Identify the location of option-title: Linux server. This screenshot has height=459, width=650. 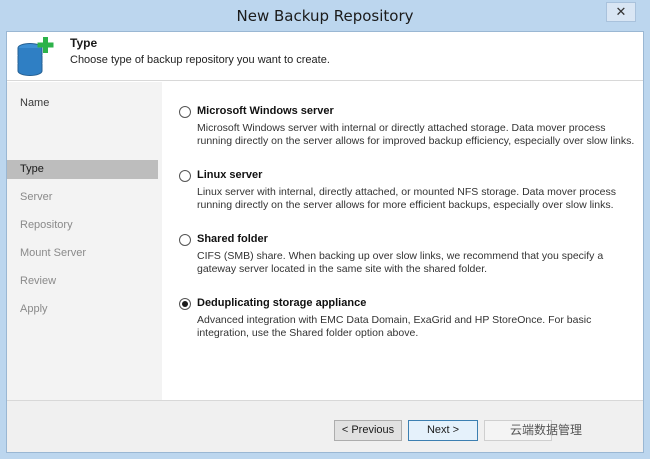
(230, 175).